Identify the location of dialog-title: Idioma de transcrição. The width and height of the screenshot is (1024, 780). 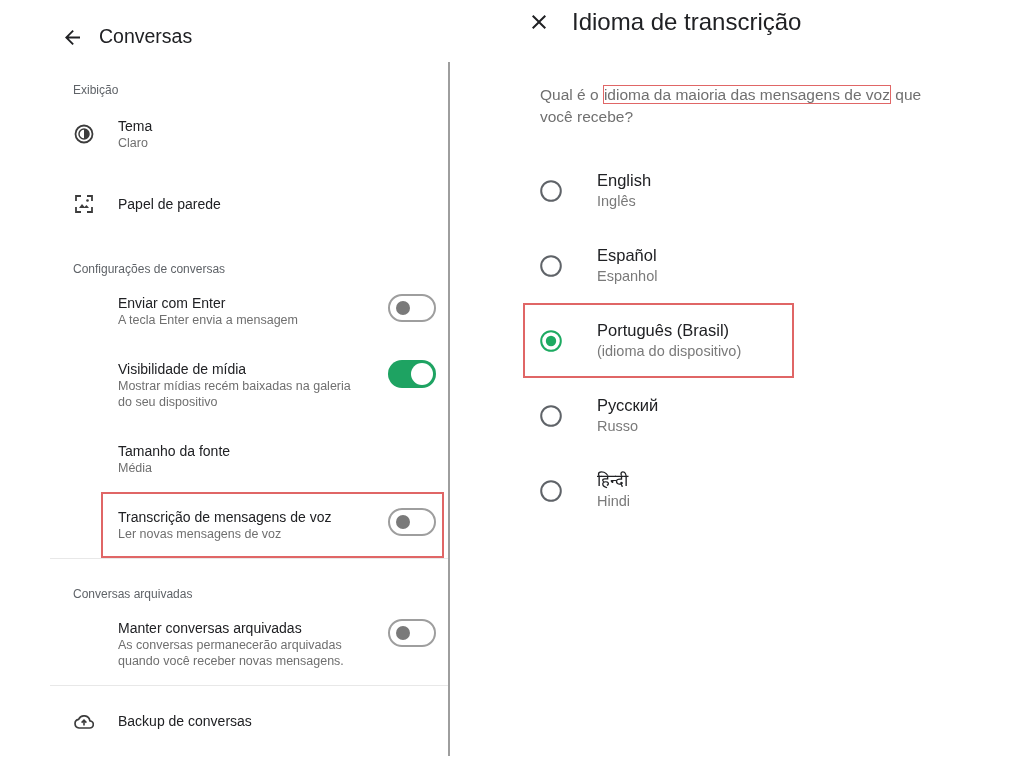
(687, 22).